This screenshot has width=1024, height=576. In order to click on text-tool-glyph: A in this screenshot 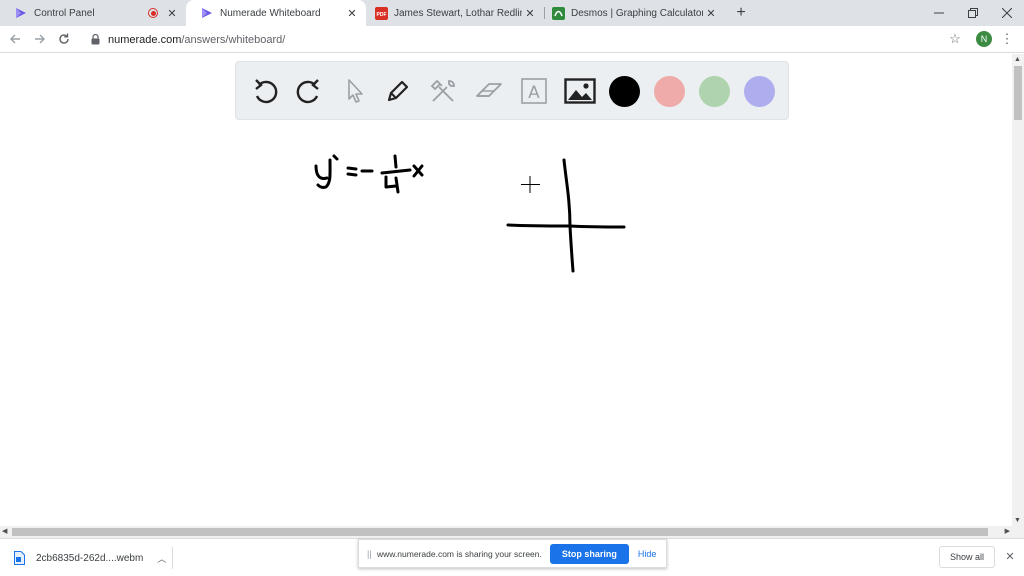, I will do `click(534, 93)`.